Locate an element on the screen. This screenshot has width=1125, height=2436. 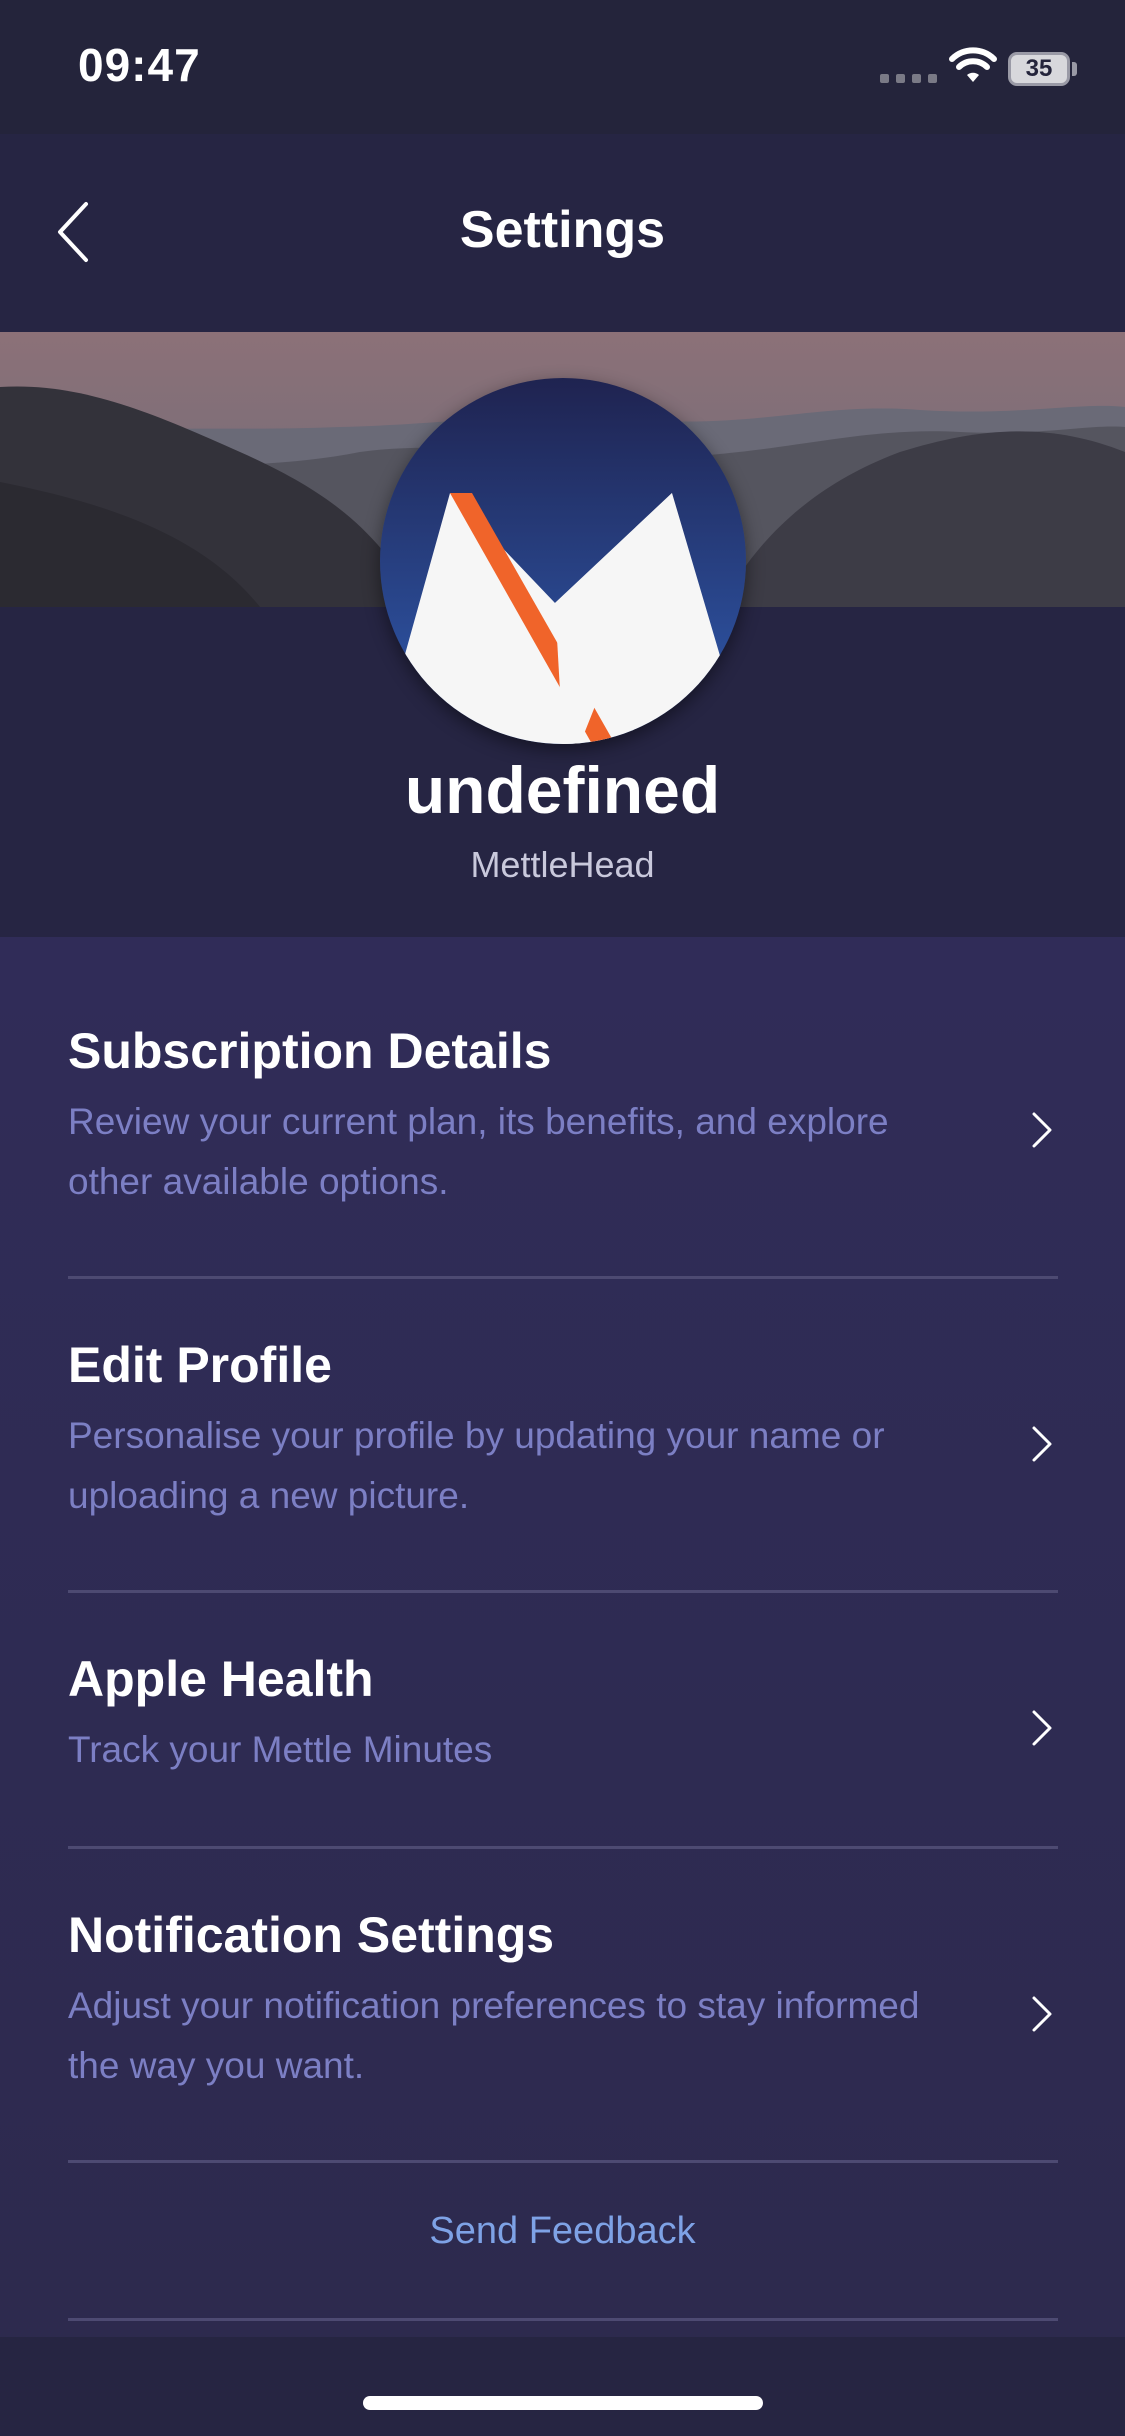
home-indicator is located at coordinates (563, 2403).